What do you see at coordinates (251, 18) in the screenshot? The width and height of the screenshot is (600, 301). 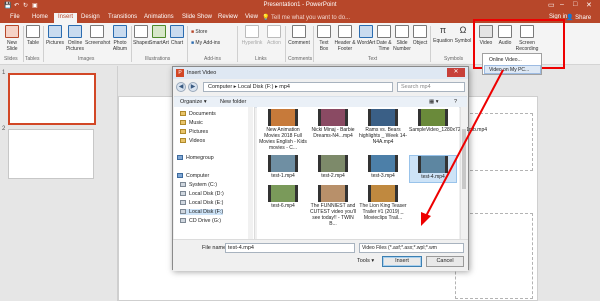 I see `tab-view: View` at bounding box center [251, 18].